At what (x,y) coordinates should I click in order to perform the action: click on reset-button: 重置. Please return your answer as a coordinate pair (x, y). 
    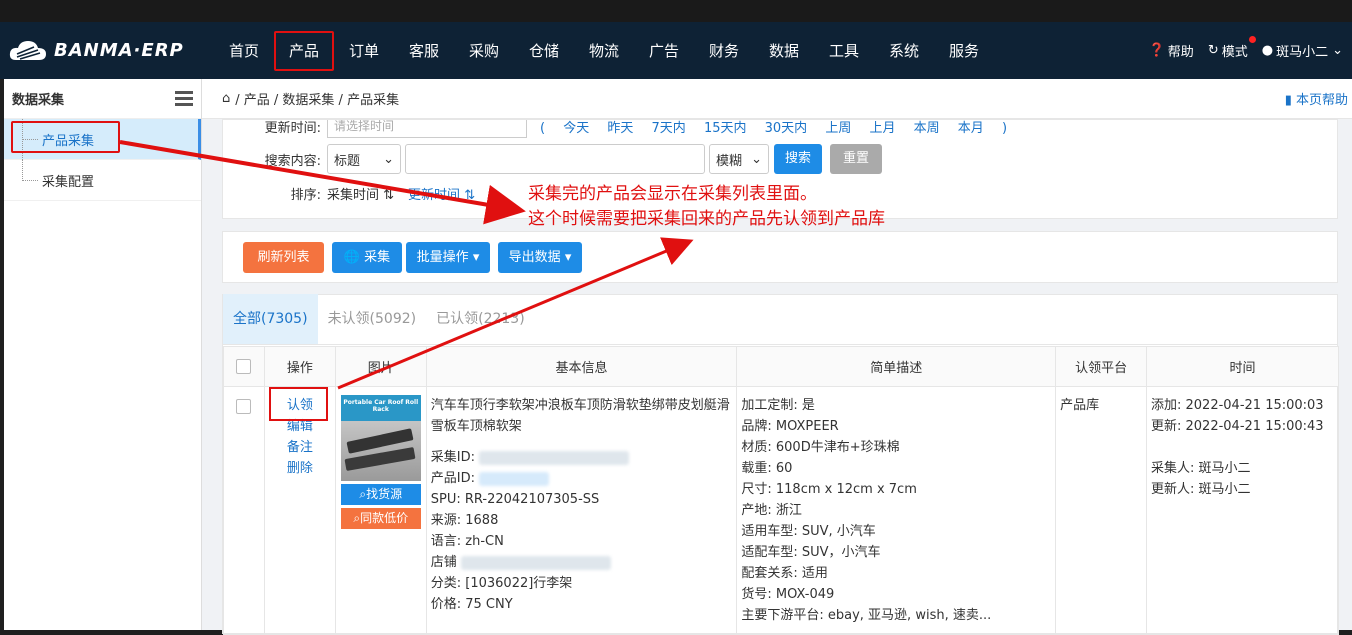
    Looking at the image, I should click on (856, 159).